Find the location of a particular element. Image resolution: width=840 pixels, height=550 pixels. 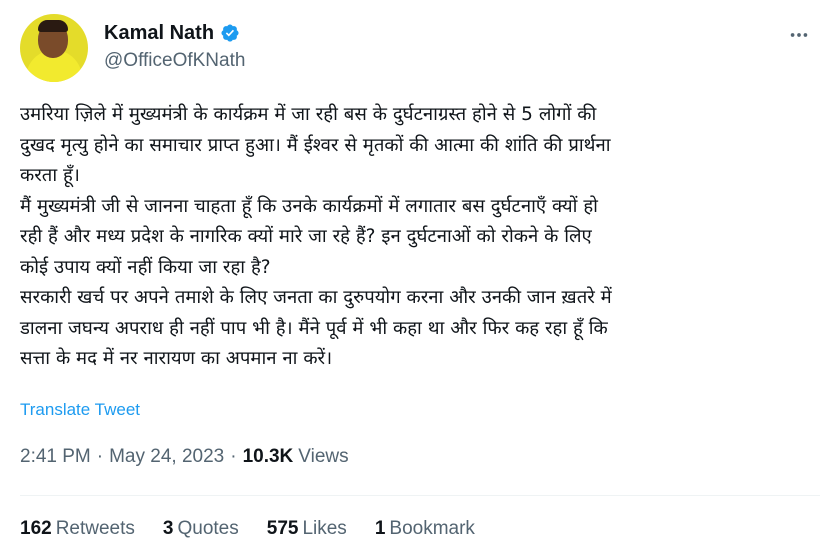

divider is located at coordinates (420, 495).